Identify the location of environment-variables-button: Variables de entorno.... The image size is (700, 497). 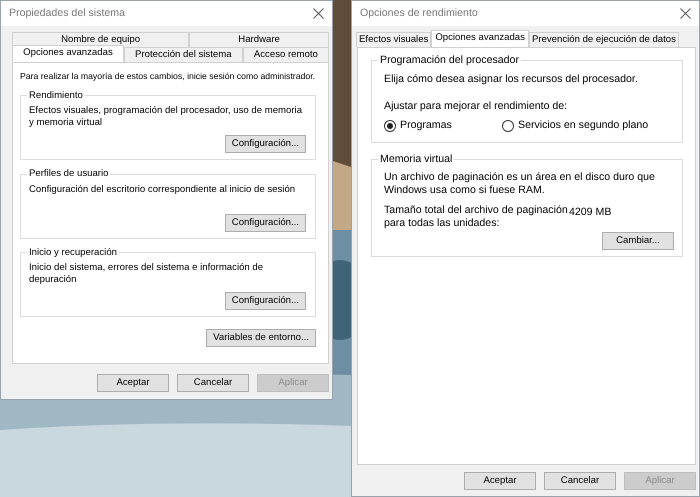
(261, 338).